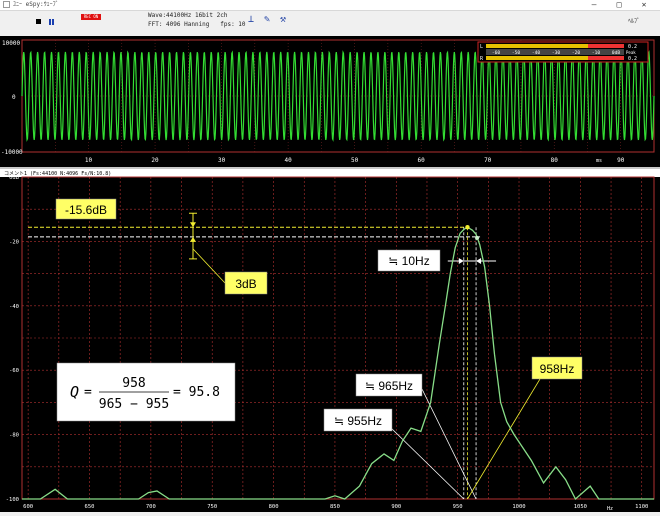  I want to click on window-title: ﾕﾆｰ eSpy:ｳｪｰﾌﾞ, so click(36, 4).